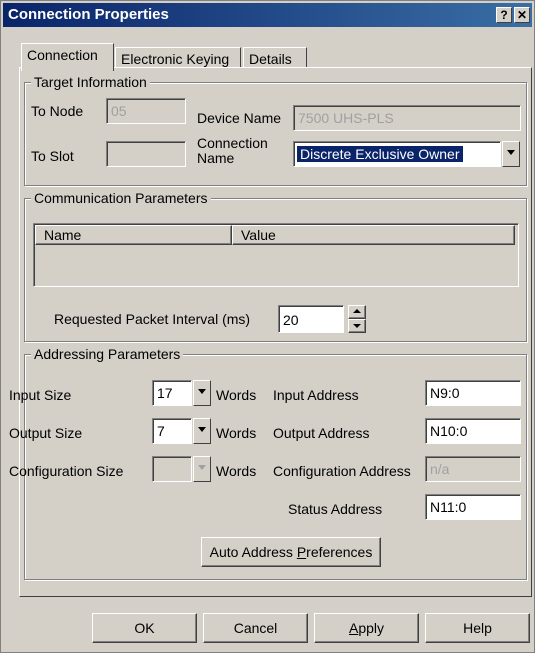 This screenshot has height=655, width=537. What do you see at coordinates (477, 628) in the screenshot?
I see `help-button: Help` at bounding box center [477, 628].